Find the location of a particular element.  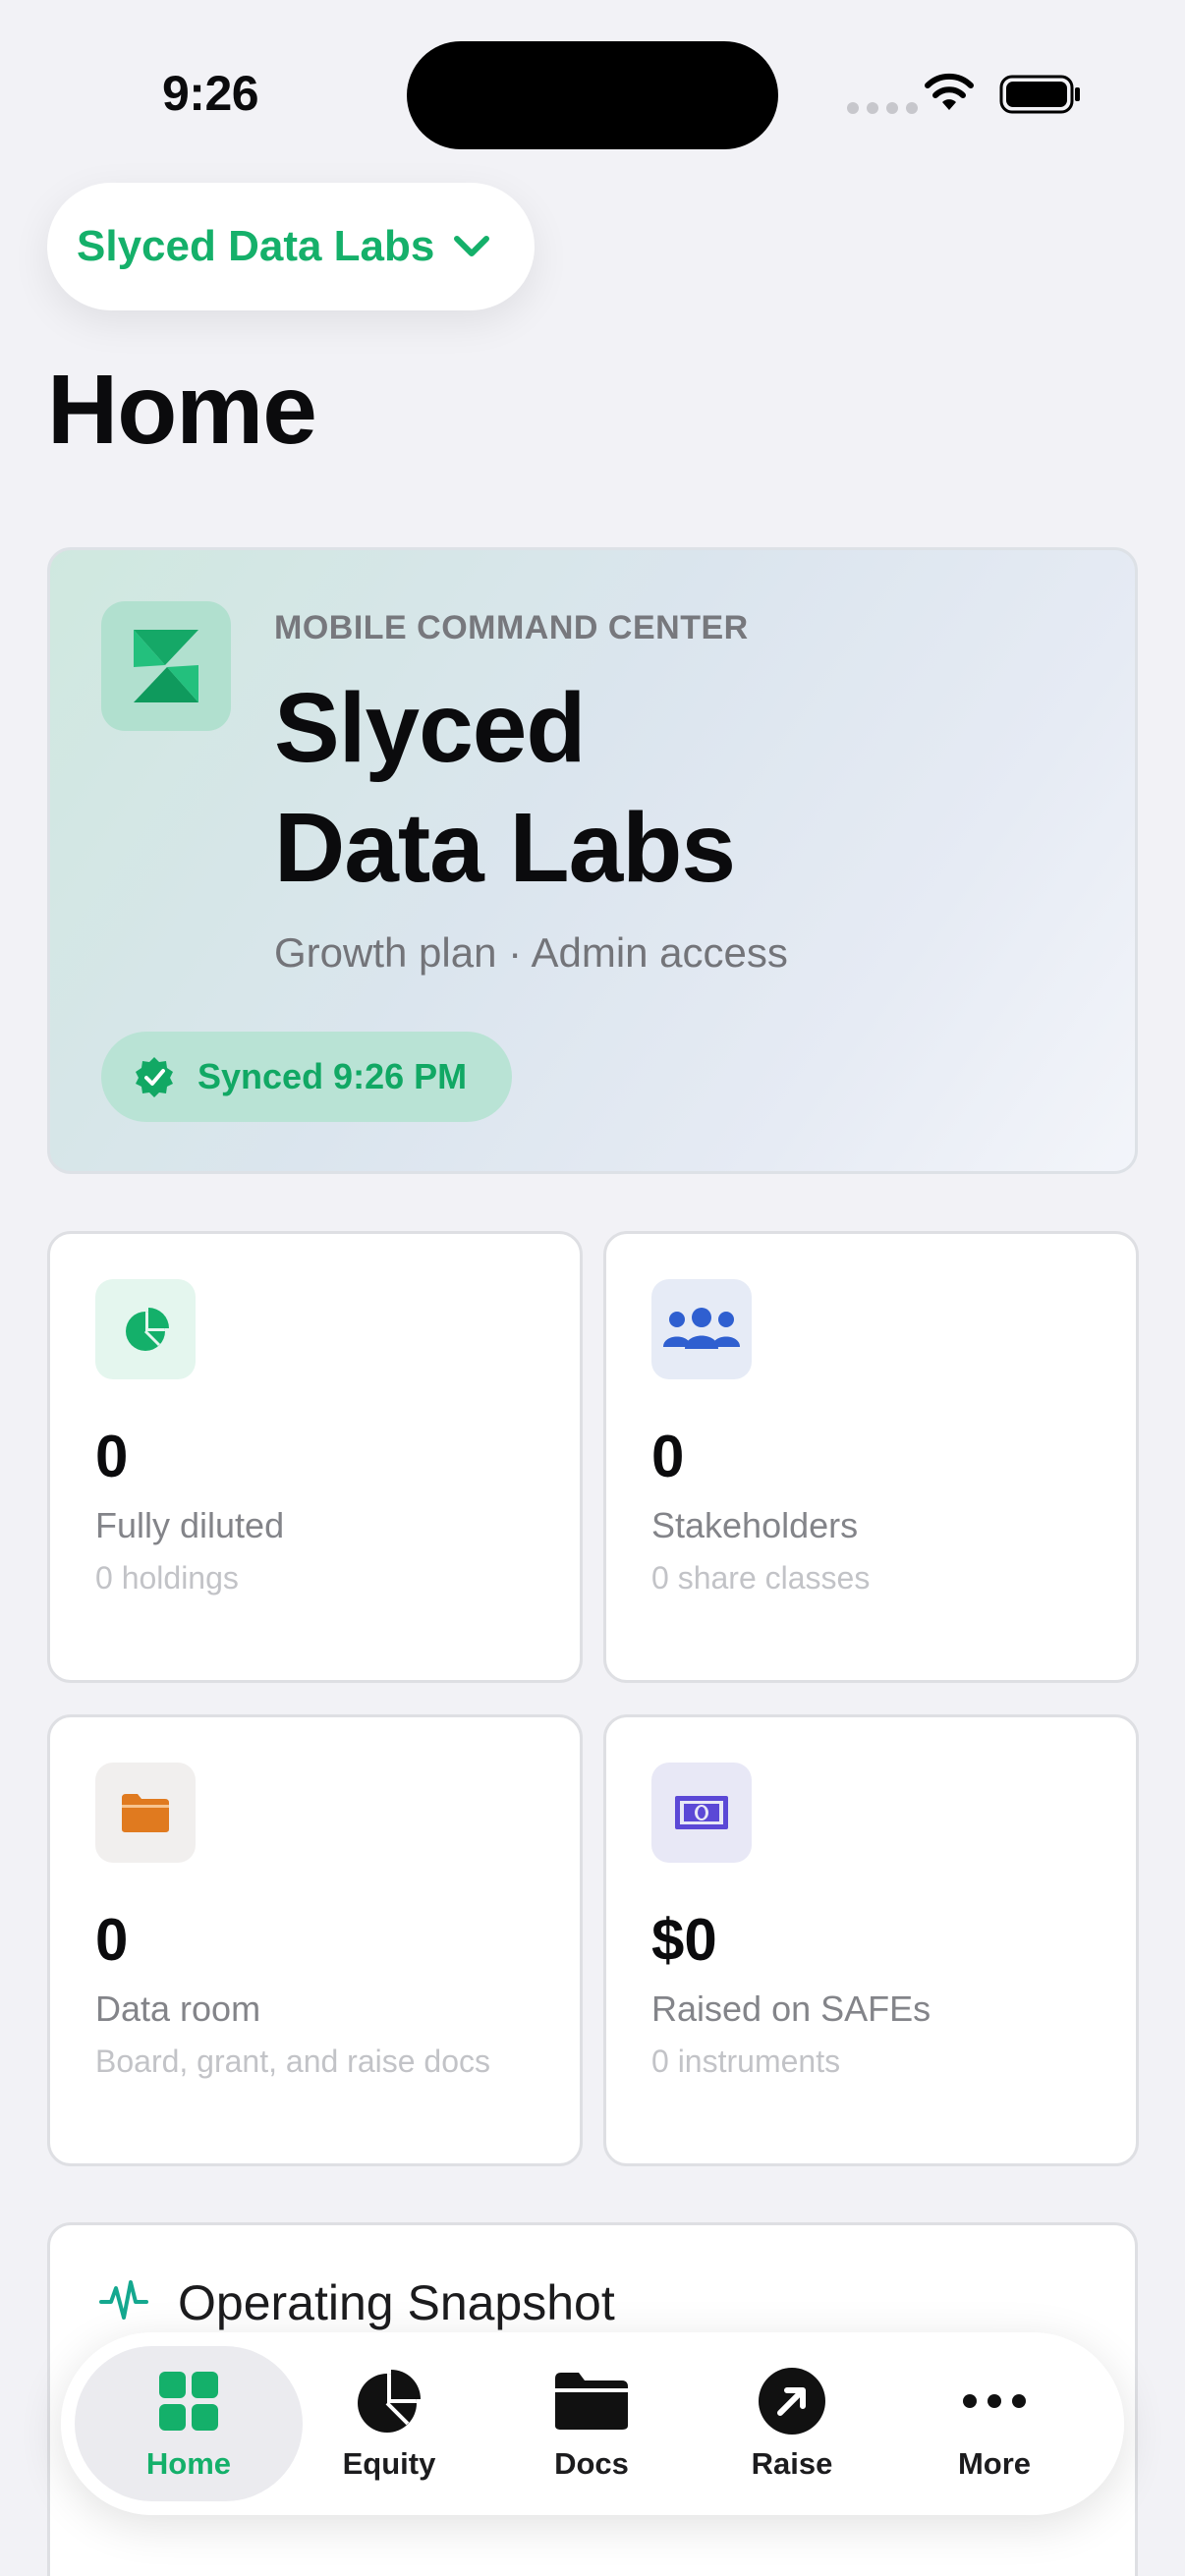

stat-card-raised-safes: $0 Raised on SAFEs 0 instruments is located at coordinates (871, 1940).